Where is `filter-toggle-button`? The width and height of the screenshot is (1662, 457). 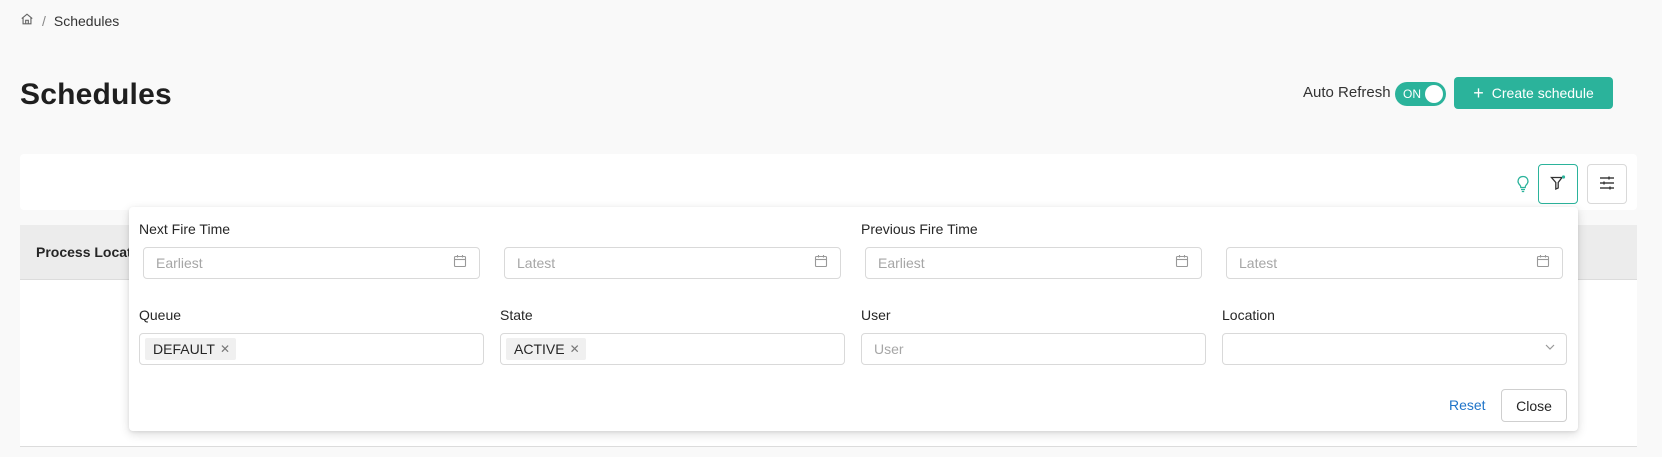
filter-toggle-button is located at coordinates (1558, 184).